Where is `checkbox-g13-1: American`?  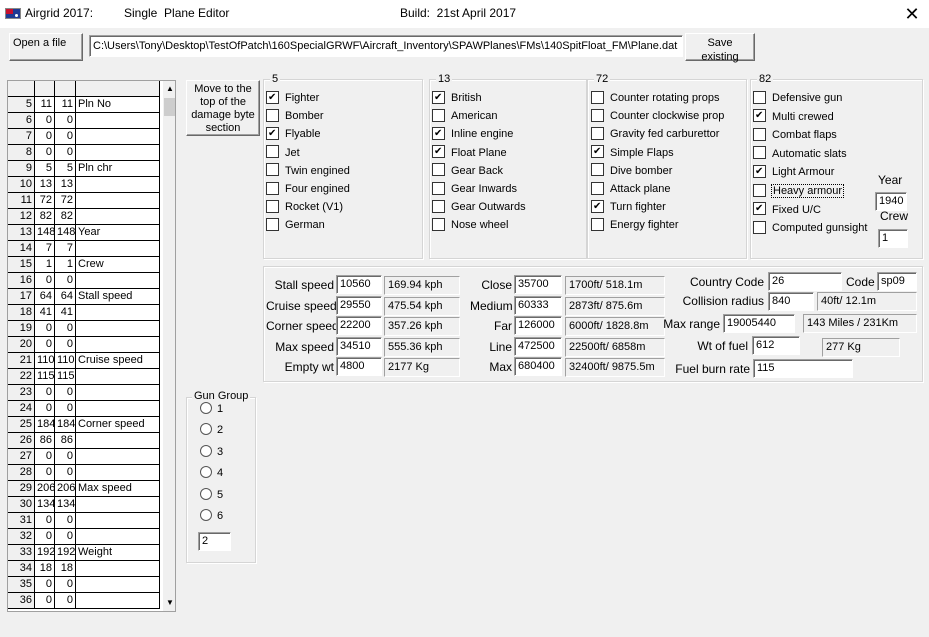 checkbox-g13-1: American is located at coordinates (464, 116).